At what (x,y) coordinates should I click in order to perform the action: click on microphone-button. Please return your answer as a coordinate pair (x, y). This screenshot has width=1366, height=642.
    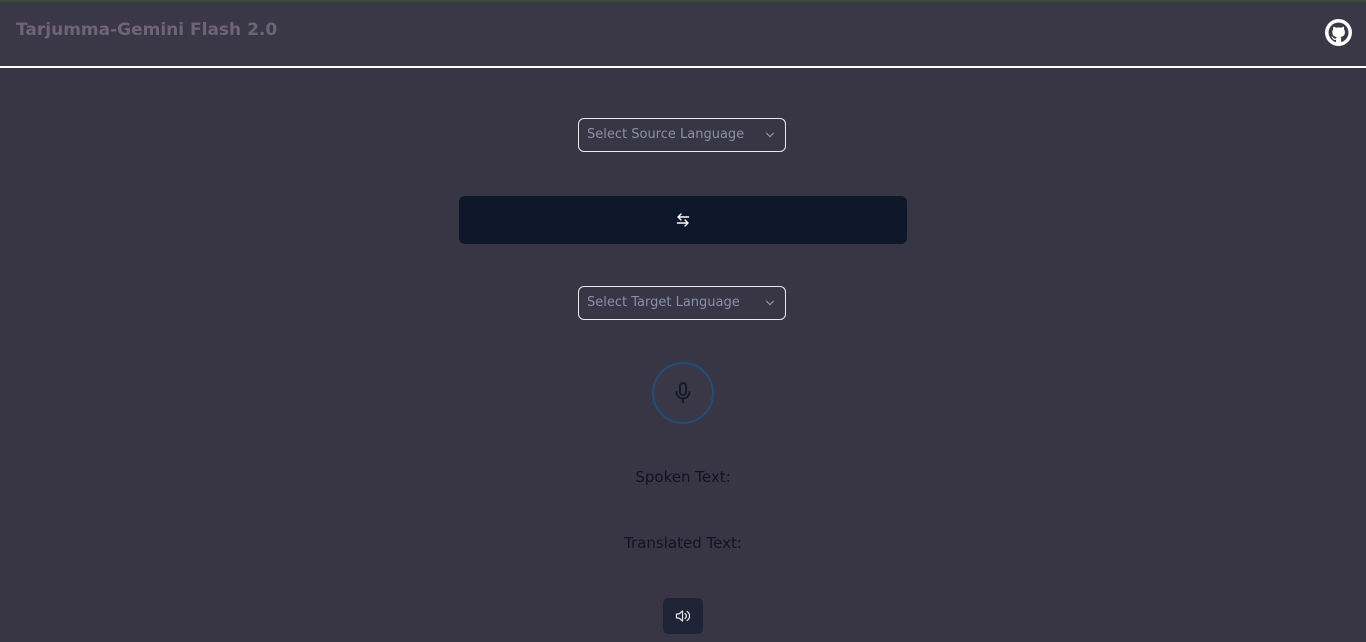
    Looking at the image, I should click on (683, 393).